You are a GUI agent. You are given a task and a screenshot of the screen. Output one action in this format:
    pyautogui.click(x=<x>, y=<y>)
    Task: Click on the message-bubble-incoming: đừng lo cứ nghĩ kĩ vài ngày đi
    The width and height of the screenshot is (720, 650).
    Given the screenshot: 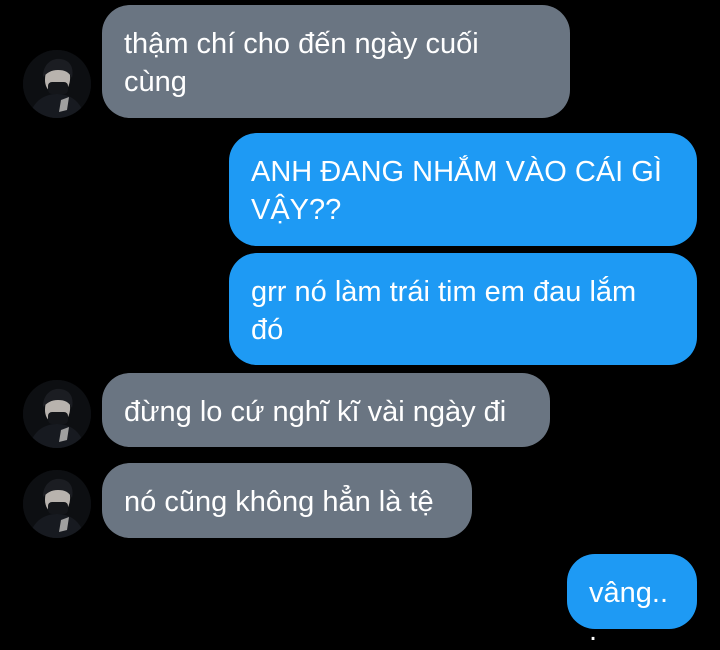 What is the action you would take?
    pyautogui.click(x=326, y=410)
    